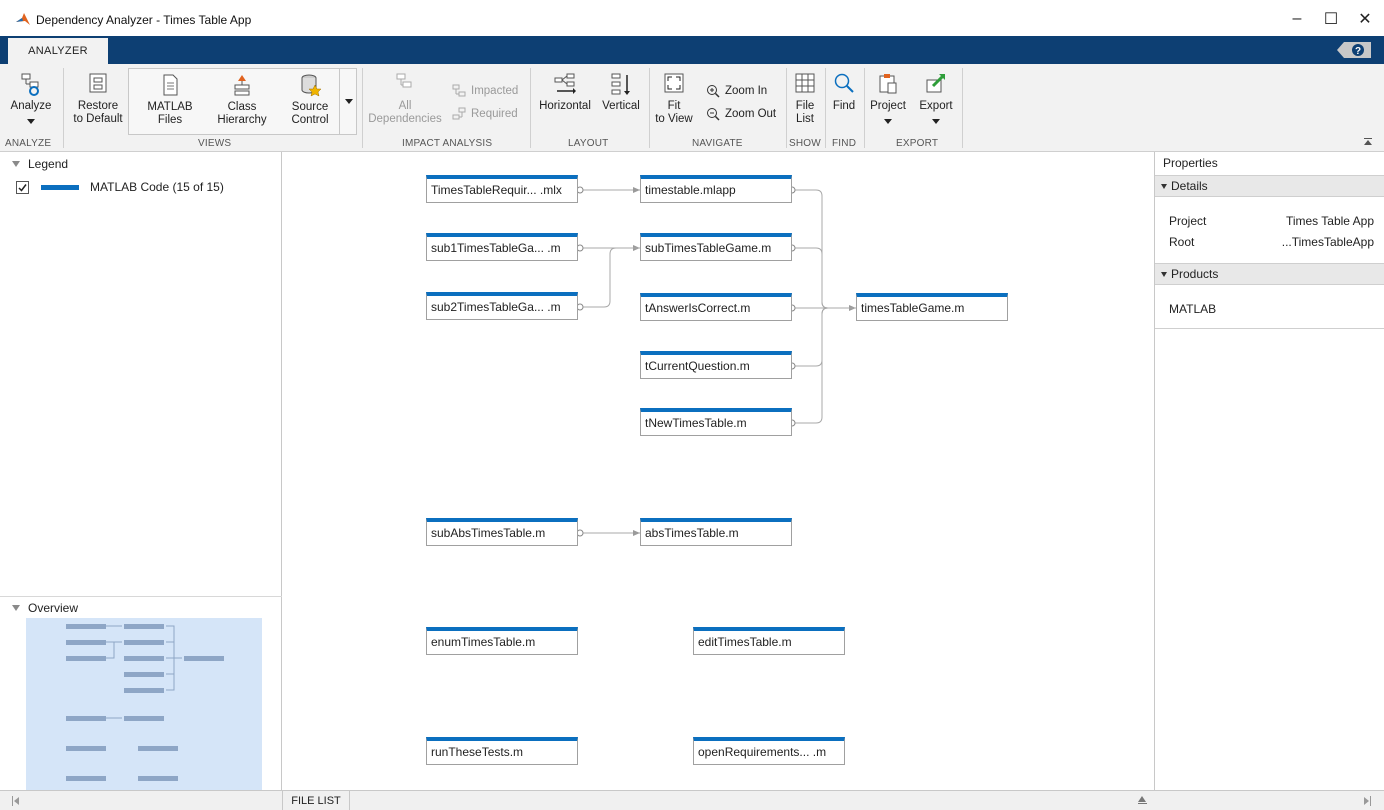 This screenshot has width=1384, height=810. What do you see at coordinates (716, 189) in the screenshot?
I see `graph-node-timestable-mlapp: timestable.mlapp` at bounding box center [716, 189].